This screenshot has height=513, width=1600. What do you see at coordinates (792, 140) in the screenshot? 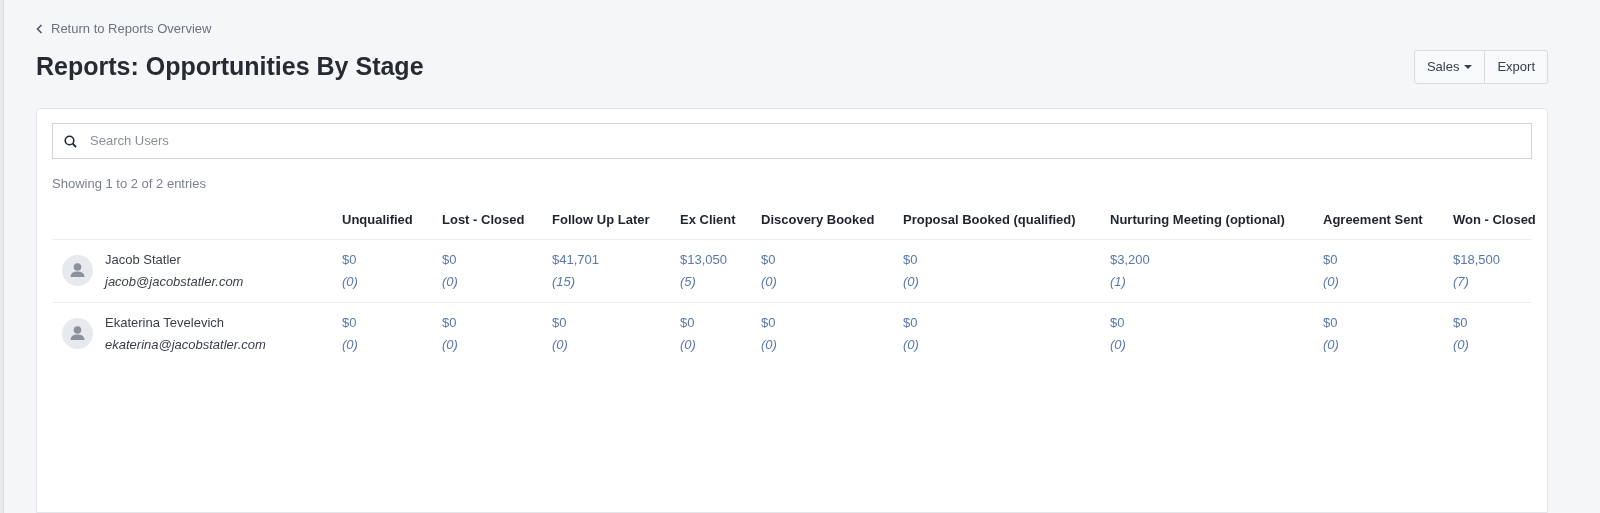
I see `search-field: Search Users` at bounding box center [792, 140].